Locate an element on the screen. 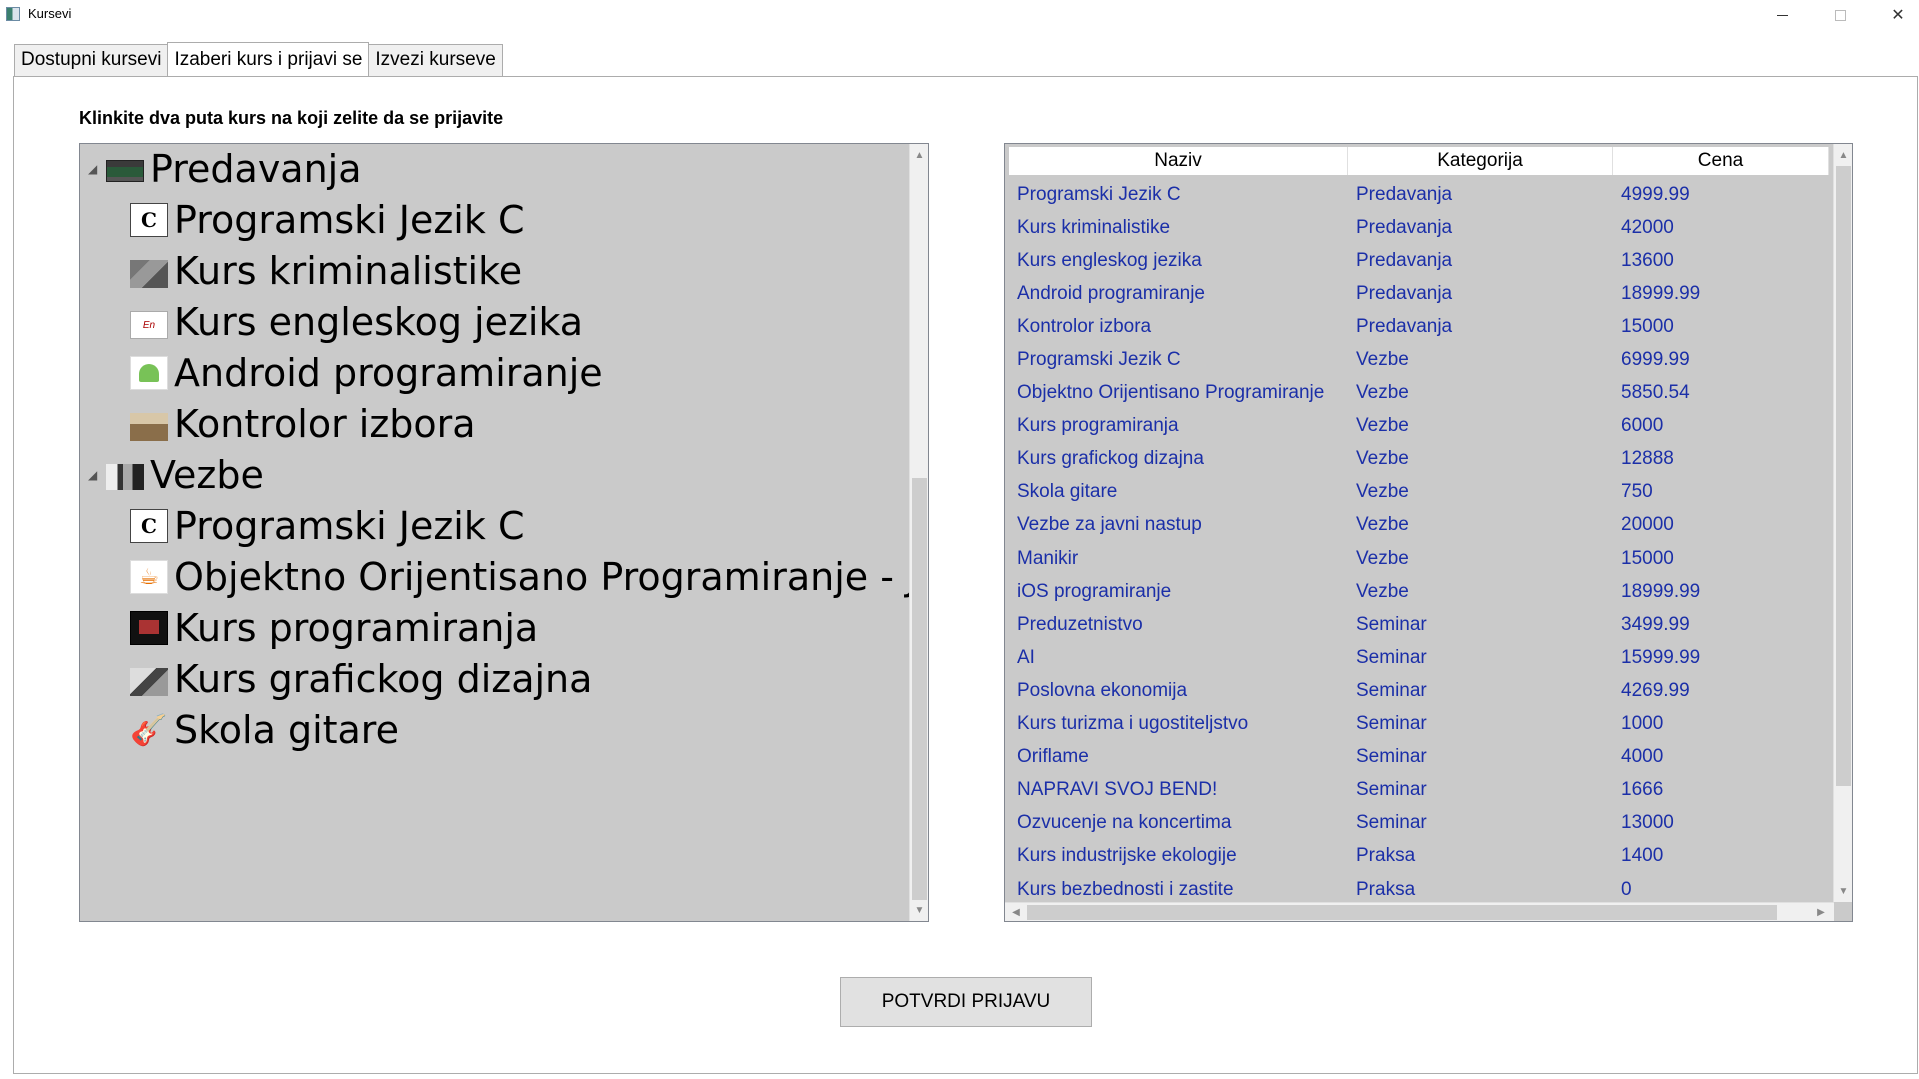 Image resolution: width=1919 pixels, height=1079 pixels. tree-item-label: Kurs programiranja is located at coordinates (356, 628).